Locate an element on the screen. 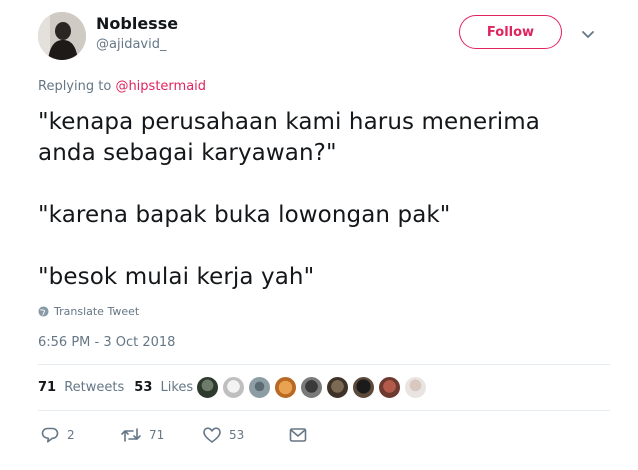  like-action: 53 is located at coordinates (245, 435).